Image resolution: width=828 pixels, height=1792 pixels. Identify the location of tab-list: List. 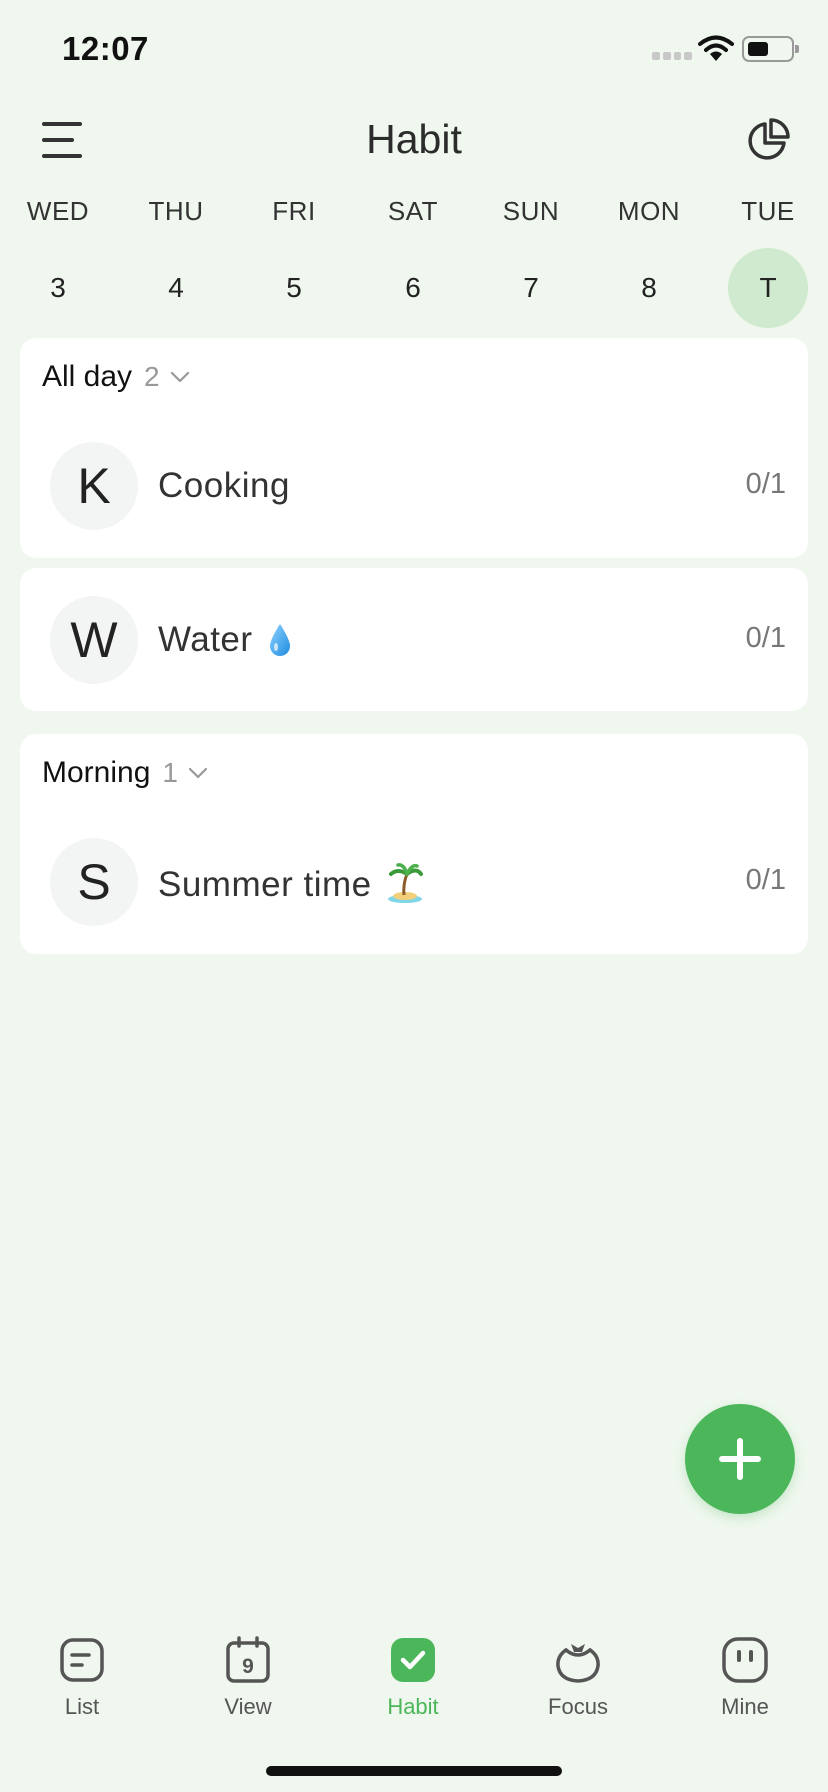
(82, 1675).